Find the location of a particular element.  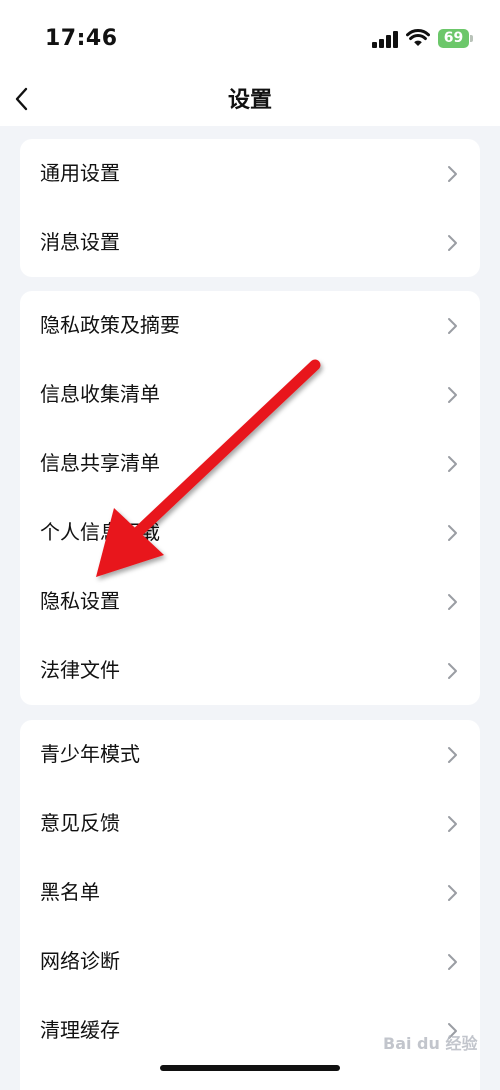

settings-group-general: 通用设置 消息设置 is located at coordinates (250, 208).